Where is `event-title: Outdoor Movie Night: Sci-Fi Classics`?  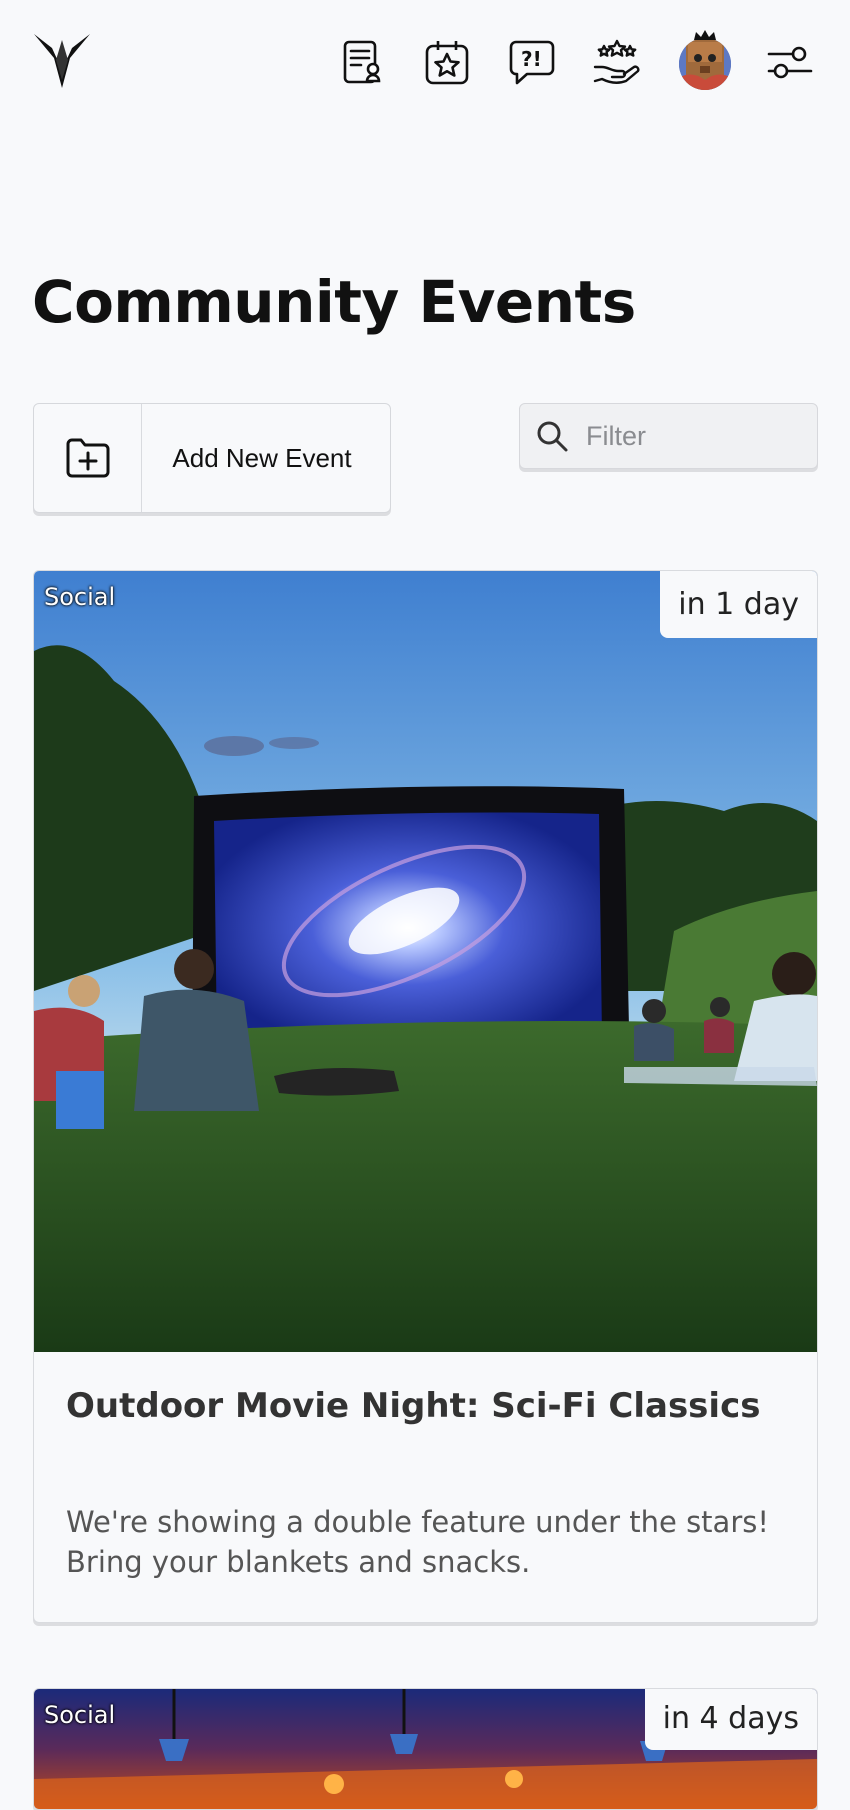
event-title: Outdoor Movie Night: Sci-Fi Classics is located at coordinates (425, 1406).